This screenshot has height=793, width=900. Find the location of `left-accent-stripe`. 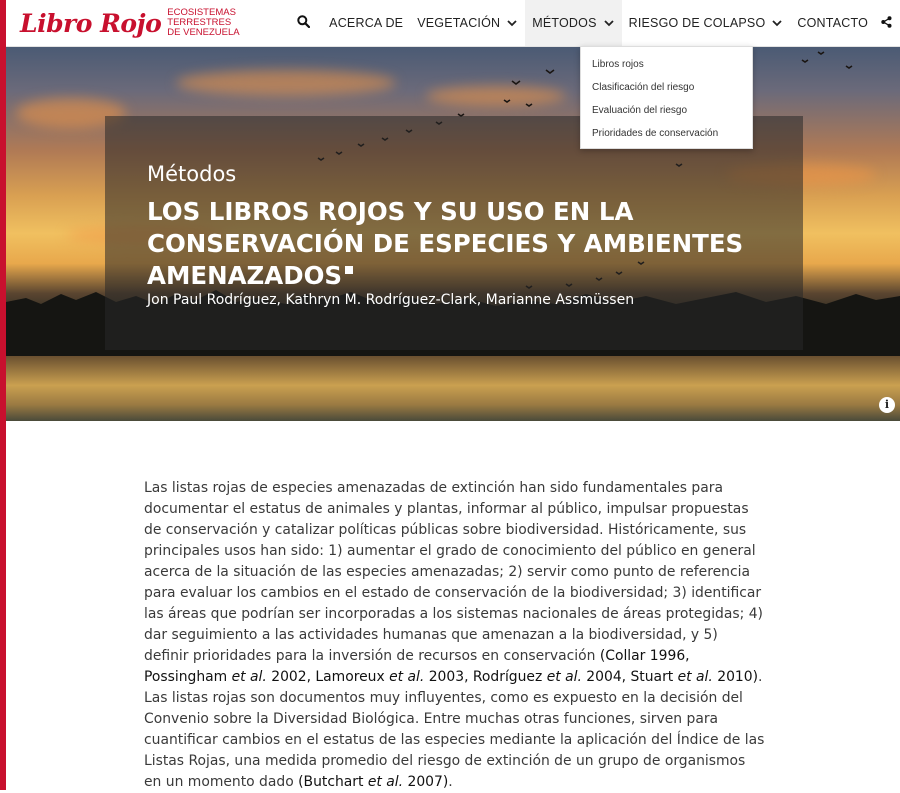

left-accent-stripe is located at coordinates (3, 395).